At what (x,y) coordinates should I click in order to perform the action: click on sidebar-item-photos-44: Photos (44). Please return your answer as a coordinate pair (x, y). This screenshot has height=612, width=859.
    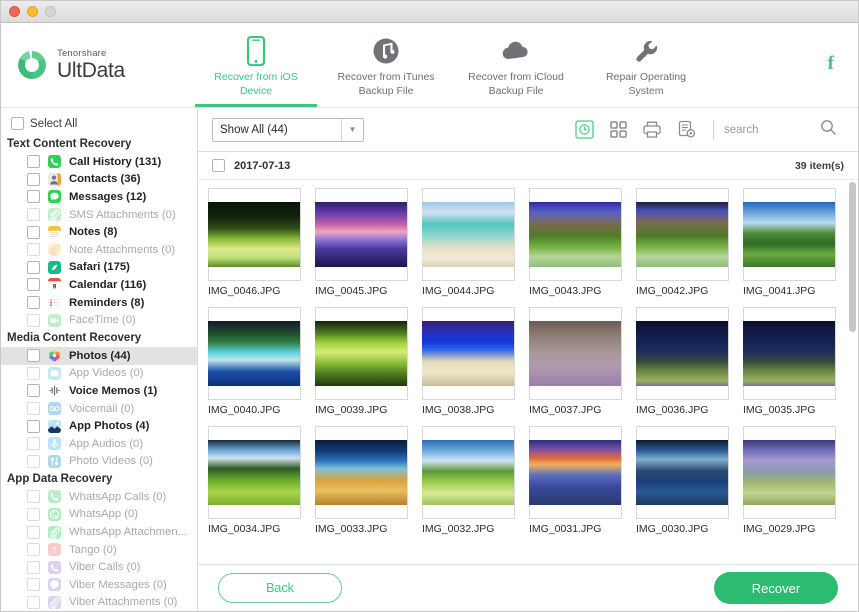
    Looking at the image, I should click on (99, 355).